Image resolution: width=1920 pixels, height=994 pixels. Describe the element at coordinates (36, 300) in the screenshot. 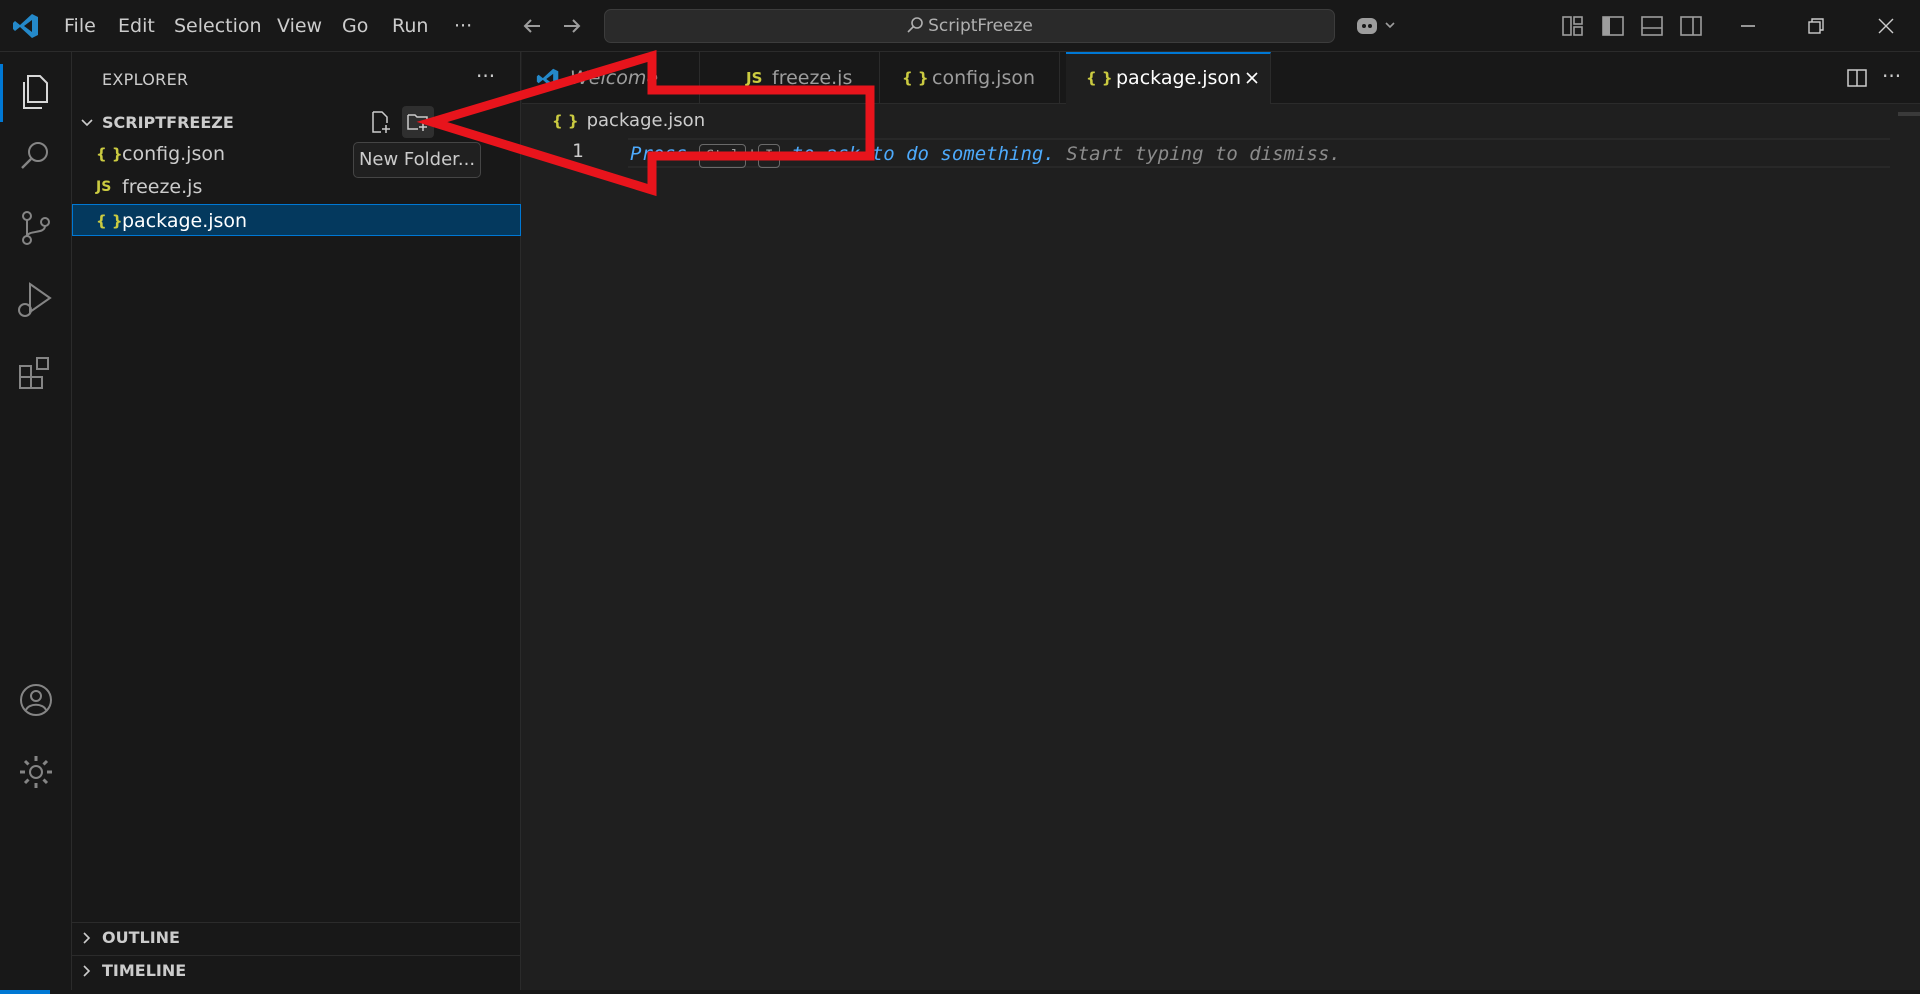

I see `run-and-debug-icon` at that location.